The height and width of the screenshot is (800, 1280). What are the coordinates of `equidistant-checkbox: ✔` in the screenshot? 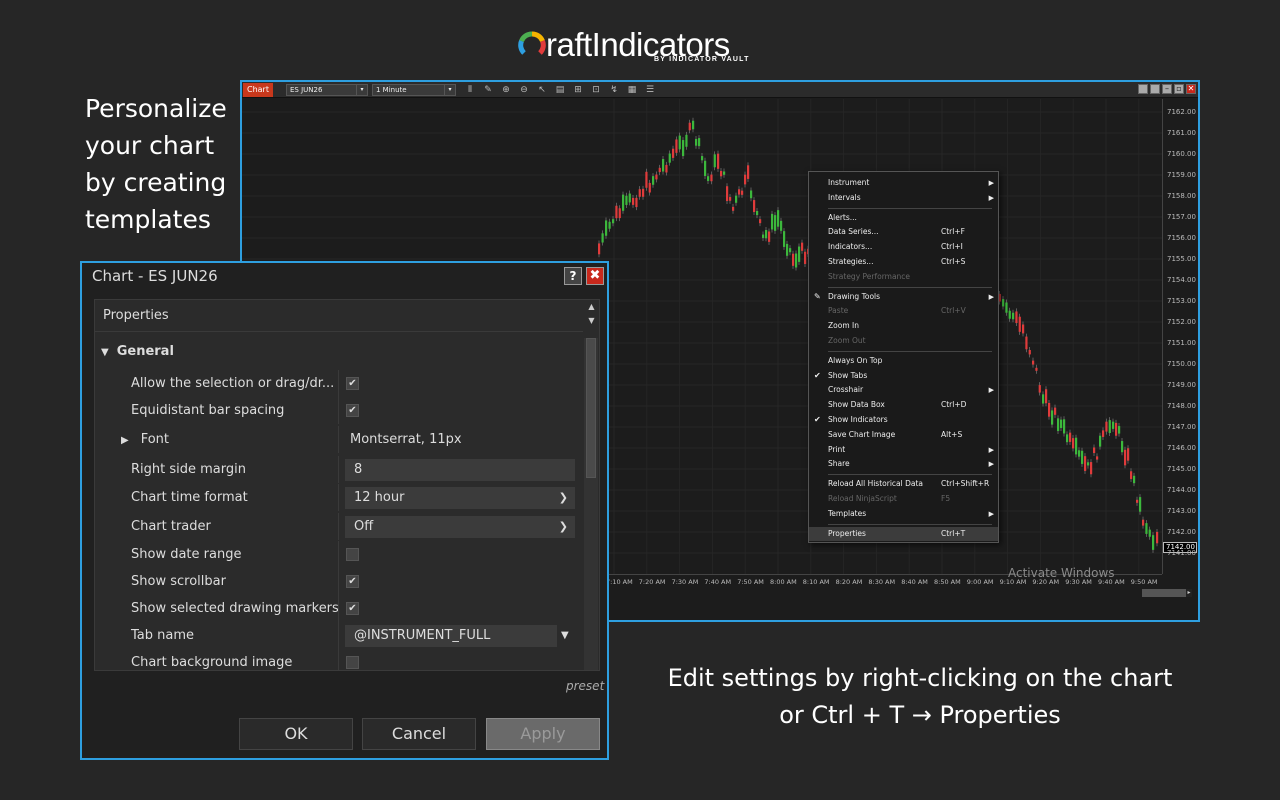 It's located at (352, 410).